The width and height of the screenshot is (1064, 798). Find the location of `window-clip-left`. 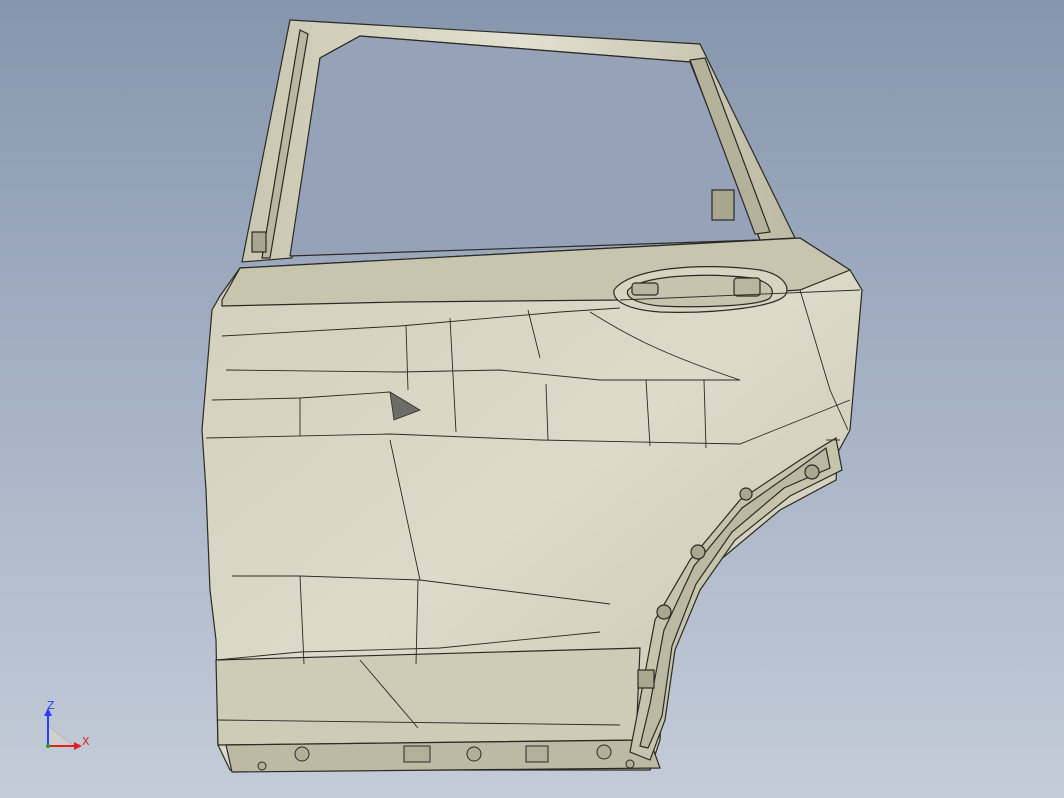

window-clip-left is located at coordinates (259, 242).